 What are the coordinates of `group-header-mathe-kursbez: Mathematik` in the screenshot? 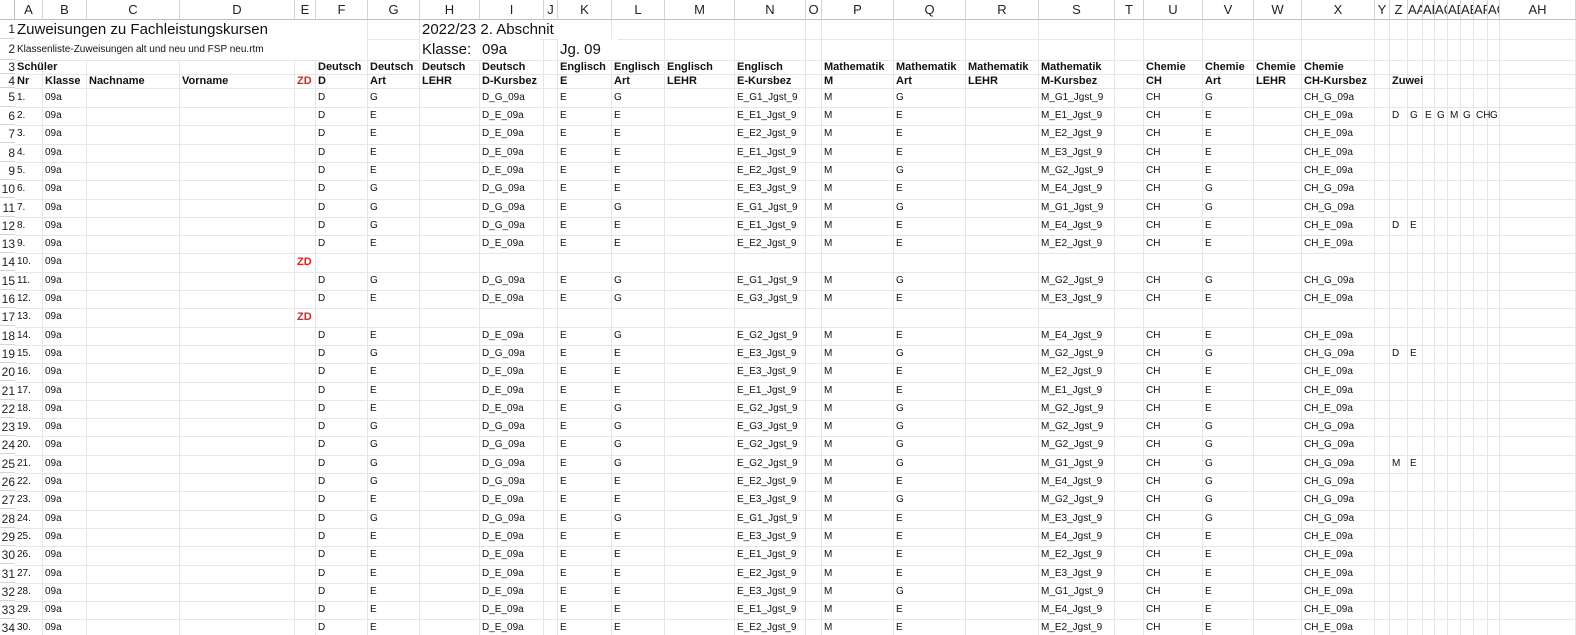 It's located at (1070, 67).